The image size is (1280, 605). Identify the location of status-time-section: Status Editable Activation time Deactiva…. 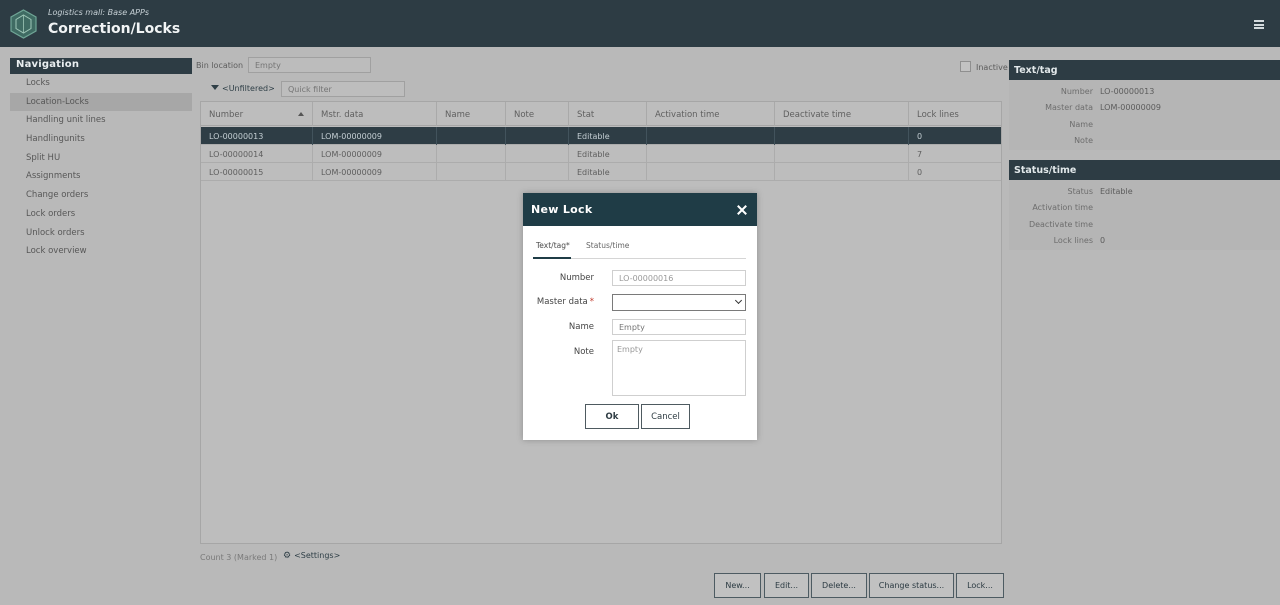
(1144, 215).